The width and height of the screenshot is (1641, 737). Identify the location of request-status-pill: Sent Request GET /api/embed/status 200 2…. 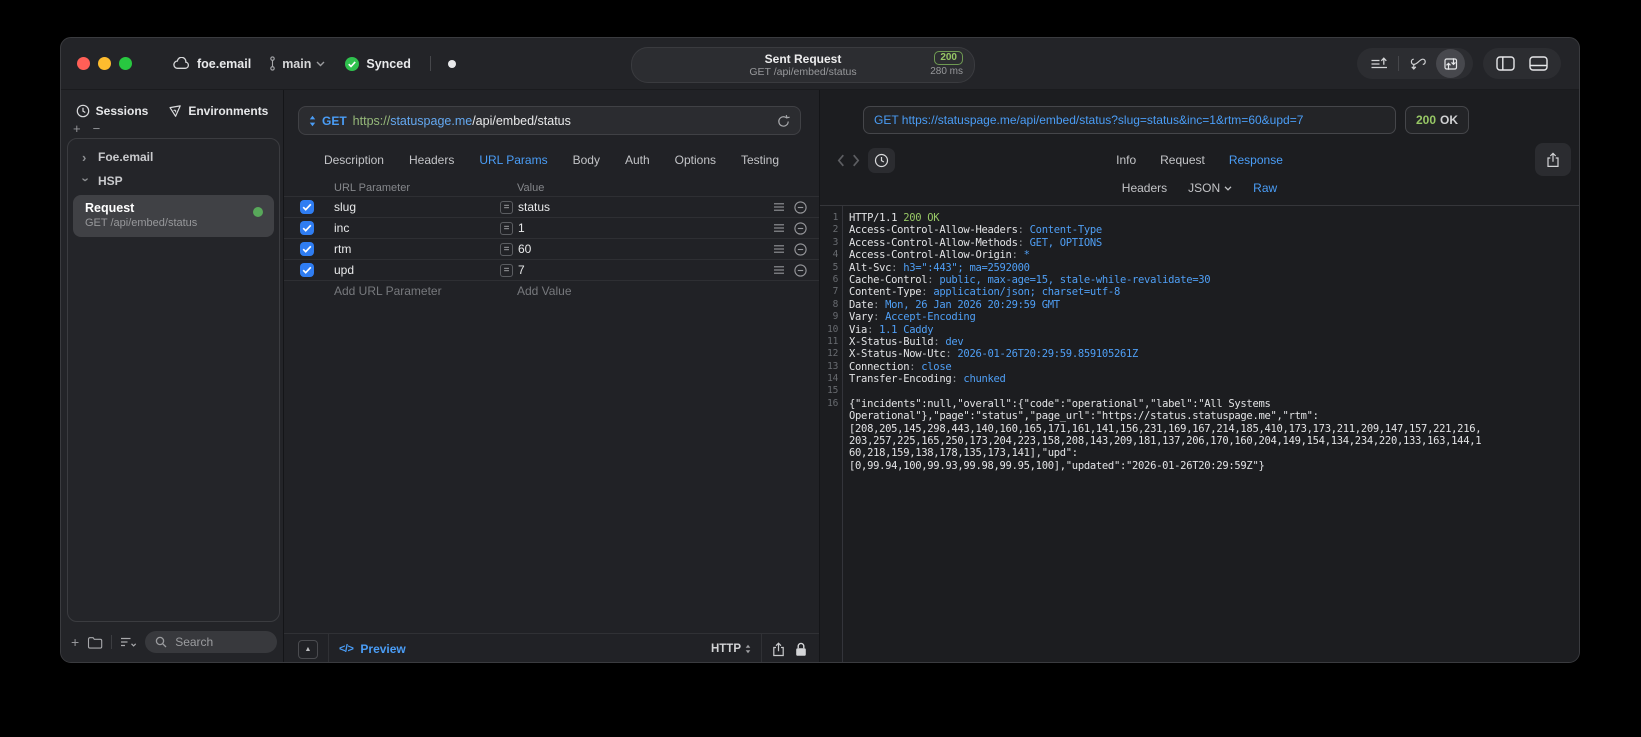
(803, 65).